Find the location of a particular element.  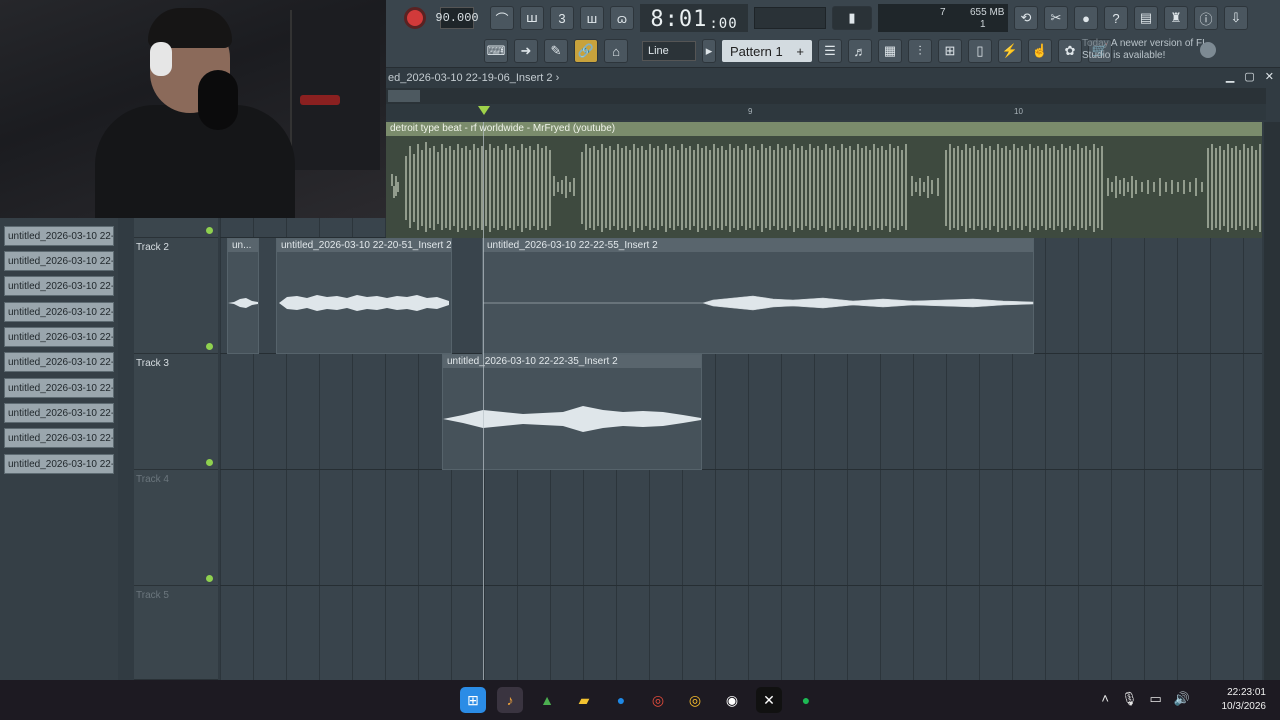

track-header-2: Track 2 is located at coordinates (176, 296).